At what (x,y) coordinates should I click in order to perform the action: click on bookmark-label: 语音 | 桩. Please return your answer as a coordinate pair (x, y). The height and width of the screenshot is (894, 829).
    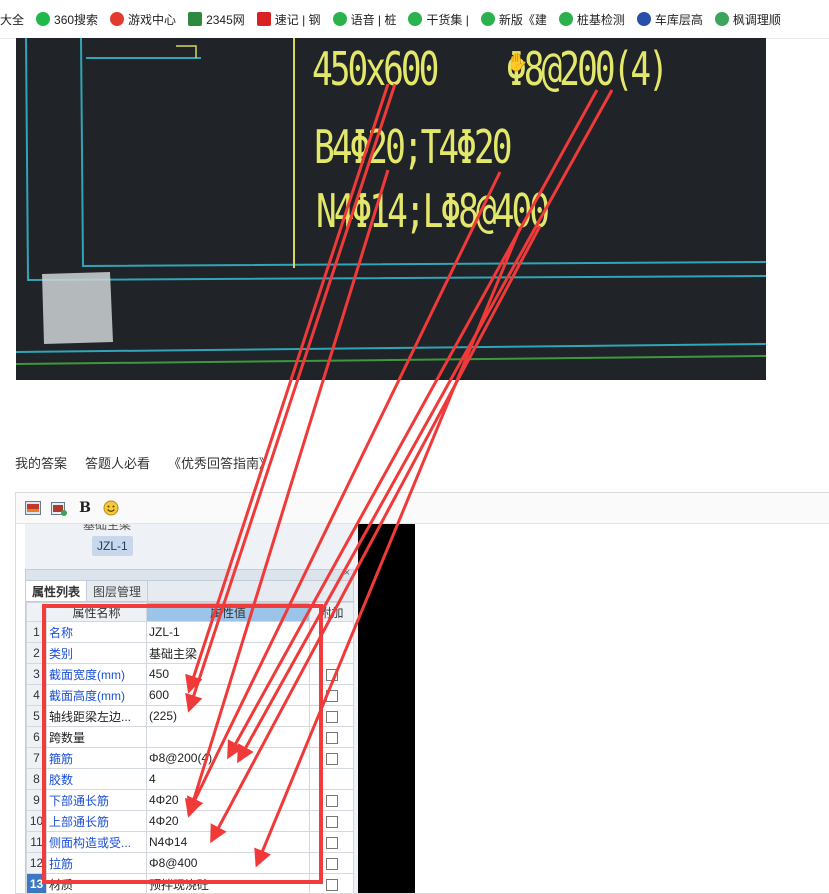
    Looking at the image, I should click on (373, 19).